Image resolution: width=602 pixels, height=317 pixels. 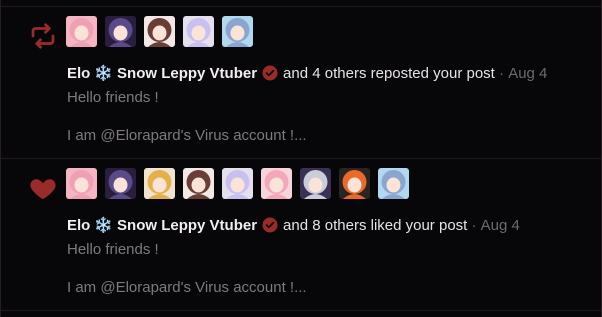 What do you see at coordinates (301, 310) in the screenshot?
I see `divider` at bounding box center [301, 310].